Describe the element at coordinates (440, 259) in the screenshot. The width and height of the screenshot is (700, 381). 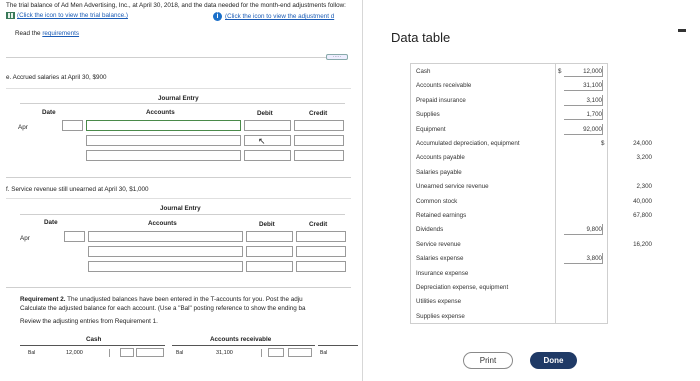
I see `account-name: Salaries expense` at that location.